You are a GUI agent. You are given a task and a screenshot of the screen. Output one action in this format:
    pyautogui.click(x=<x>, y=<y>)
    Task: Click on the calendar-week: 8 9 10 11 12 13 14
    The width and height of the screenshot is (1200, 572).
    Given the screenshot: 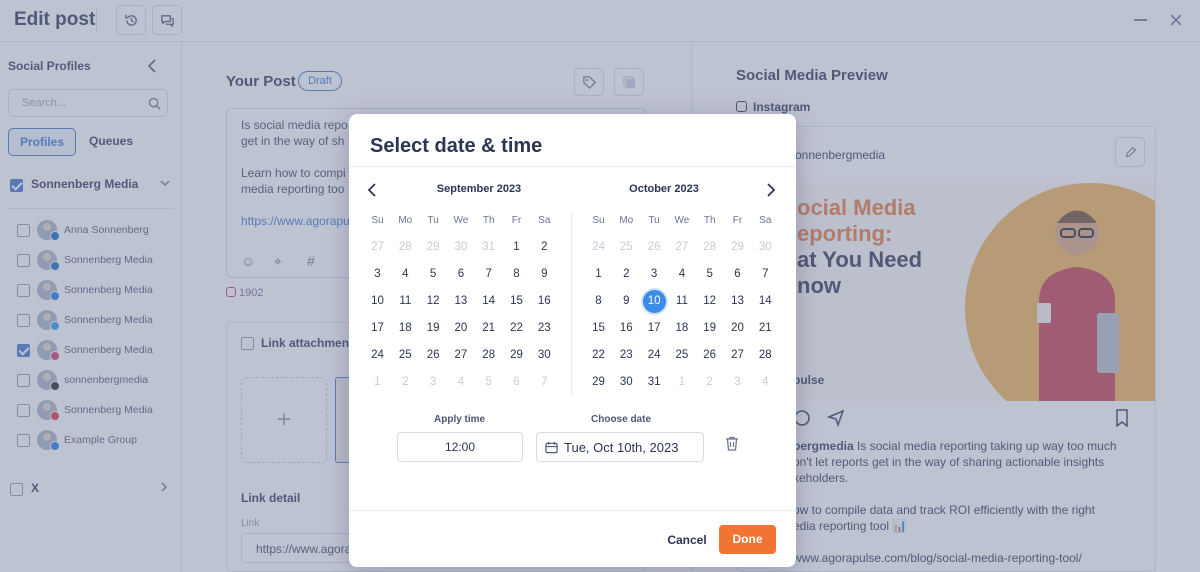 What is the action you would take?
    pyautogui.click(x=682, y=303)
    